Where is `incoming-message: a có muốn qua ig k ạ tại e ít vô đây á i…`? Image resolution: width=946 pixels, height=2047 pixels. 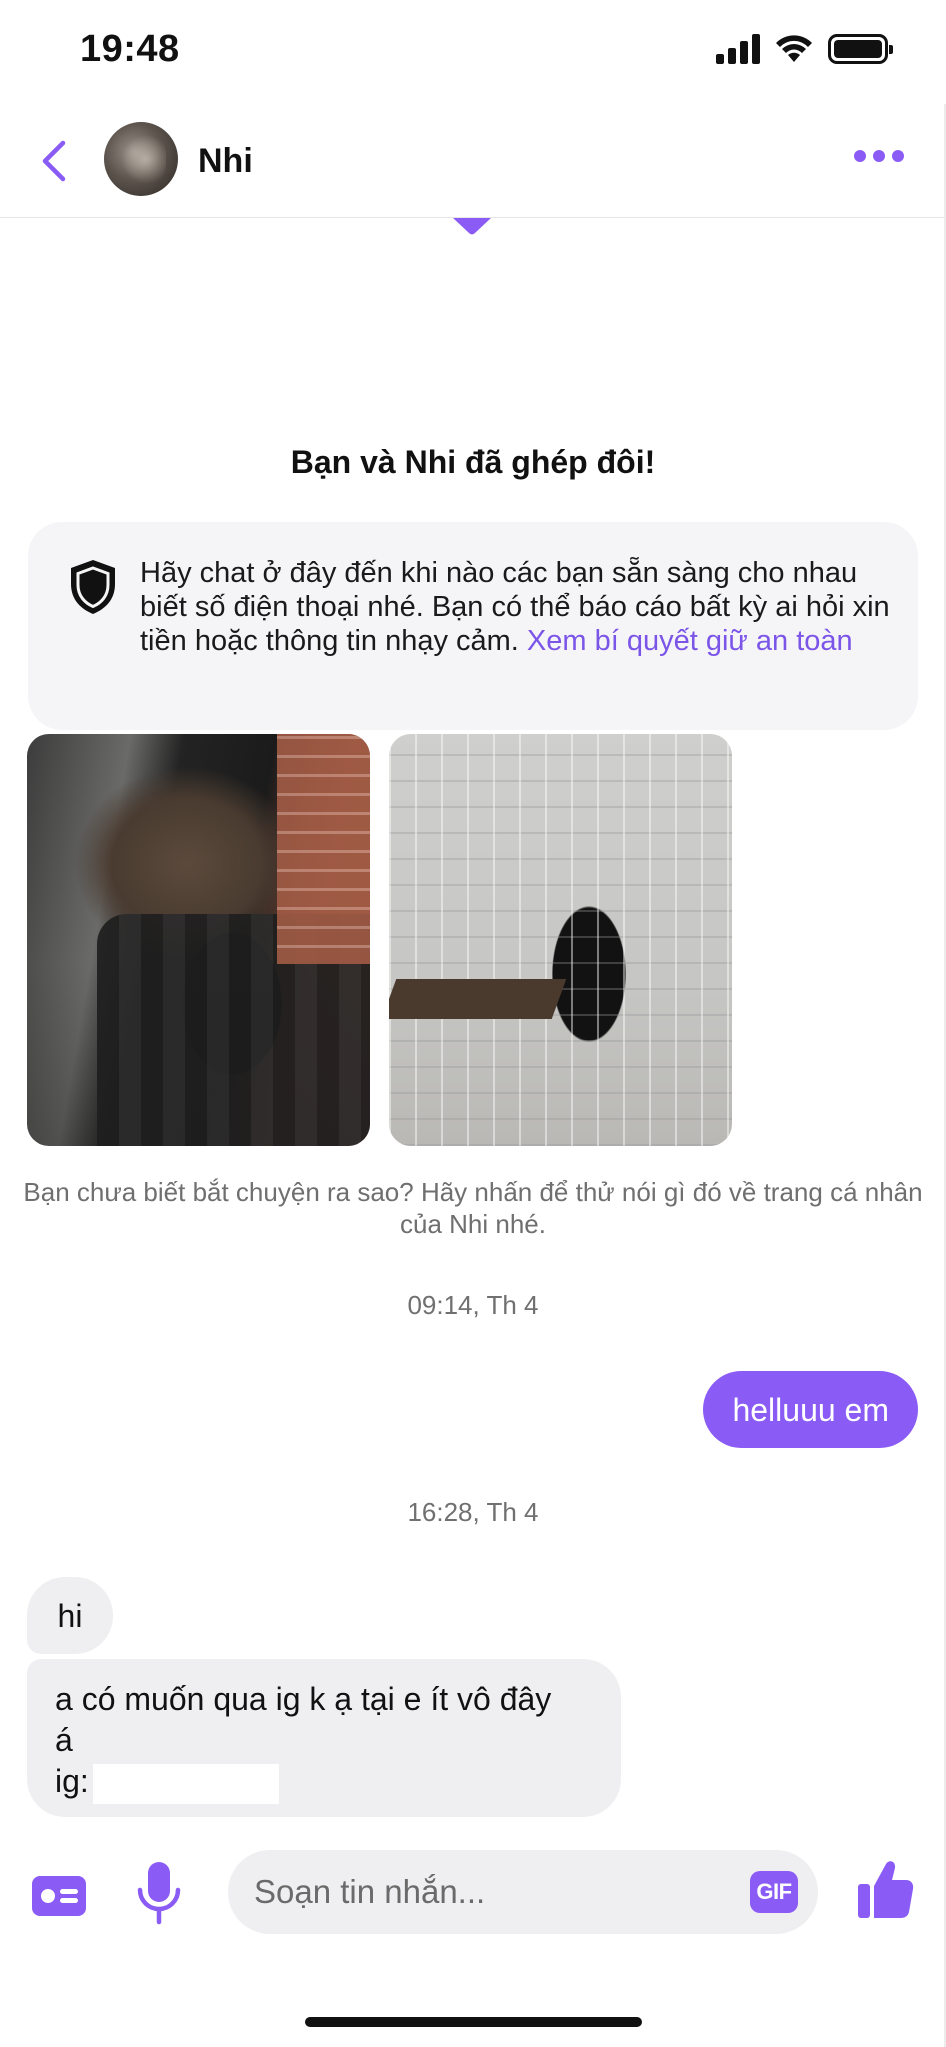
incoming-message: a có muốn qua ig k ạ tại e ít vô đây á i… is located at coordinates (324, 1738).